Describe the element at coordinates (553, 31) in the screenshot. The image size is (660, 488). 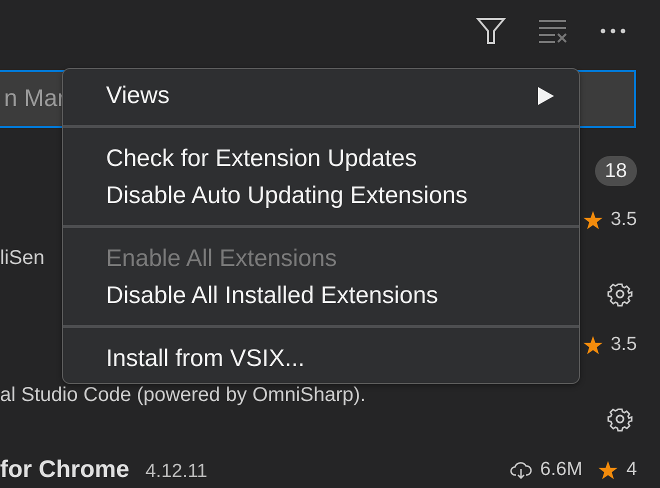
I see `clear-list-icon` at that location.